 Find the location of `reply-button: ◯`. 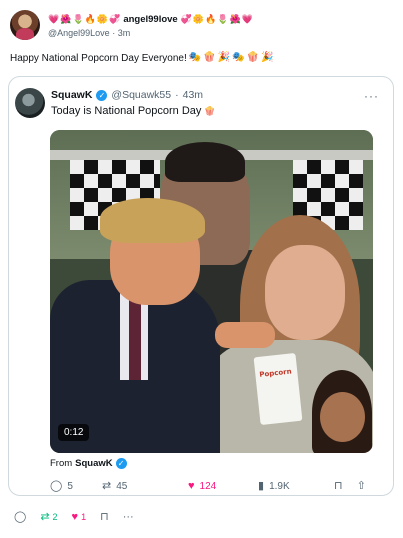

reply-button: ◯ is located at coordinates (20, 517).